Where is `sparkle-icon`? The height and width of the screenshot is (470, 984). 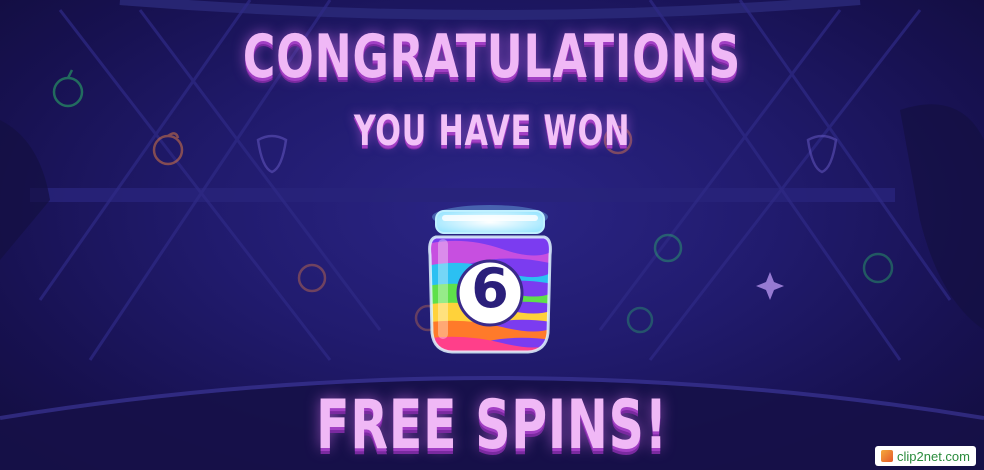 sparkle-icon is located at coordinates (770, 286).